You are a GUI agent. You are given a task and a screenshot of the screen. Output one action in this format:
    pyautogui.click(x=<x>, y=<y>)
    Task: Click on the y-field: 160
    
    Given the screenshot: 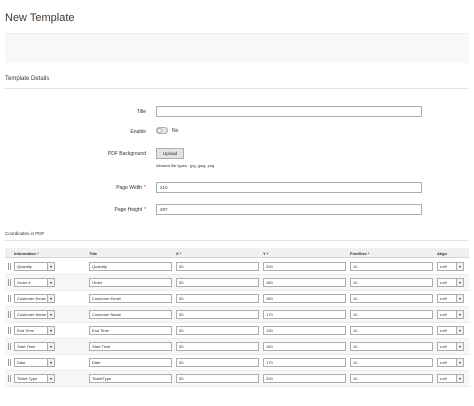 What is the action you would take?
    pyautogui.click(x=304, y=298)
    